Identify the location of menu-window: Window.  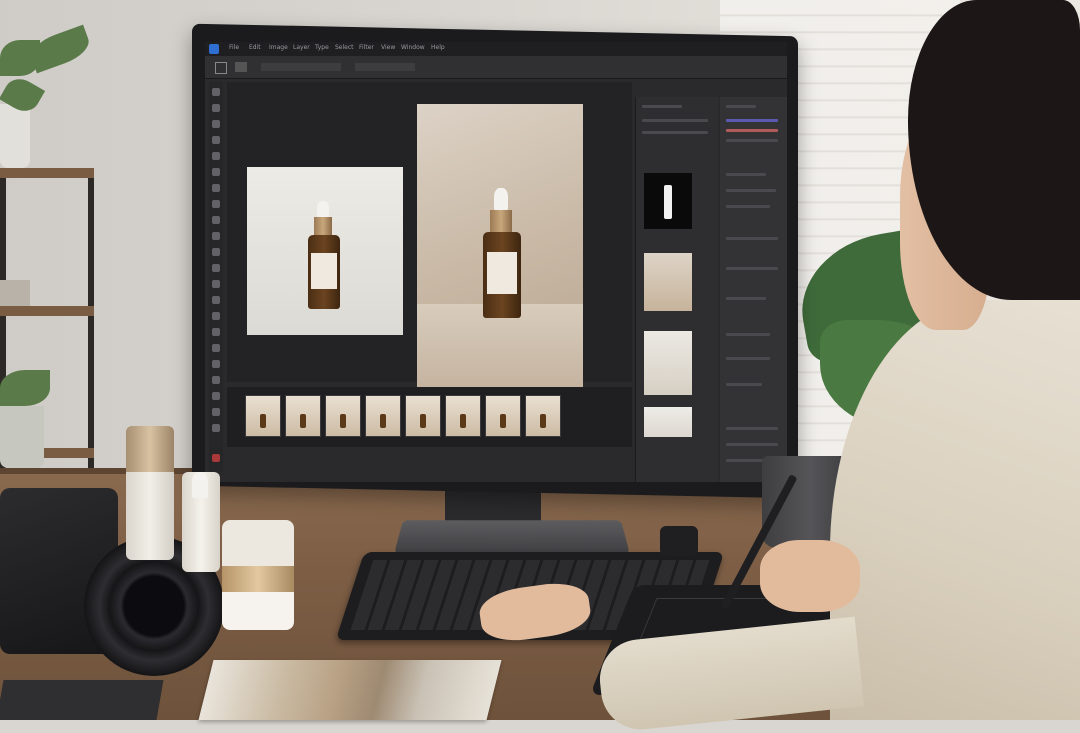
(413, 47).